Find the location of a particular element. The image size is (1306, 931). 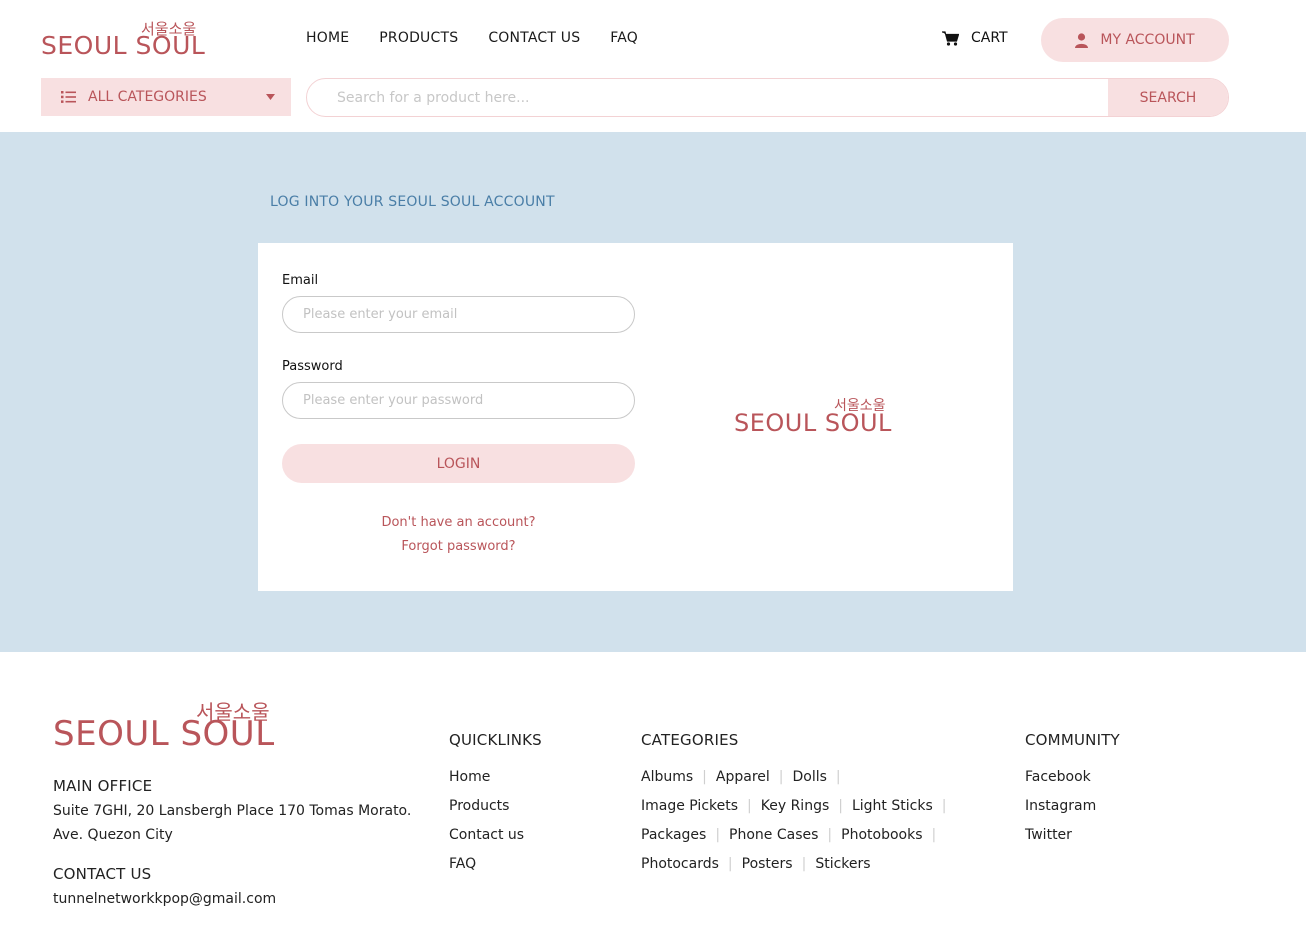

password-label: Password is located at coordinates (312, 366).